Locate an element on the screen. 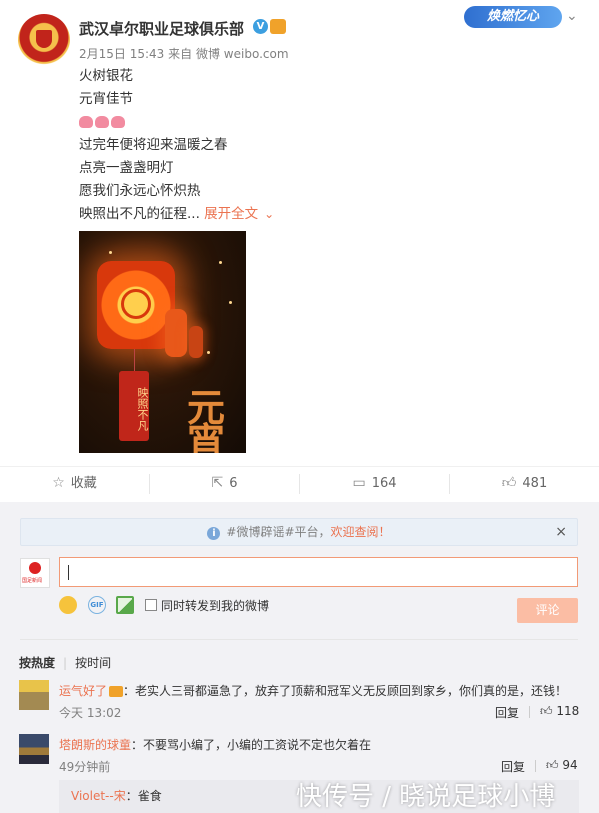 The image size is (599, 813). lantern-mid is located at coordinates (176, 333).